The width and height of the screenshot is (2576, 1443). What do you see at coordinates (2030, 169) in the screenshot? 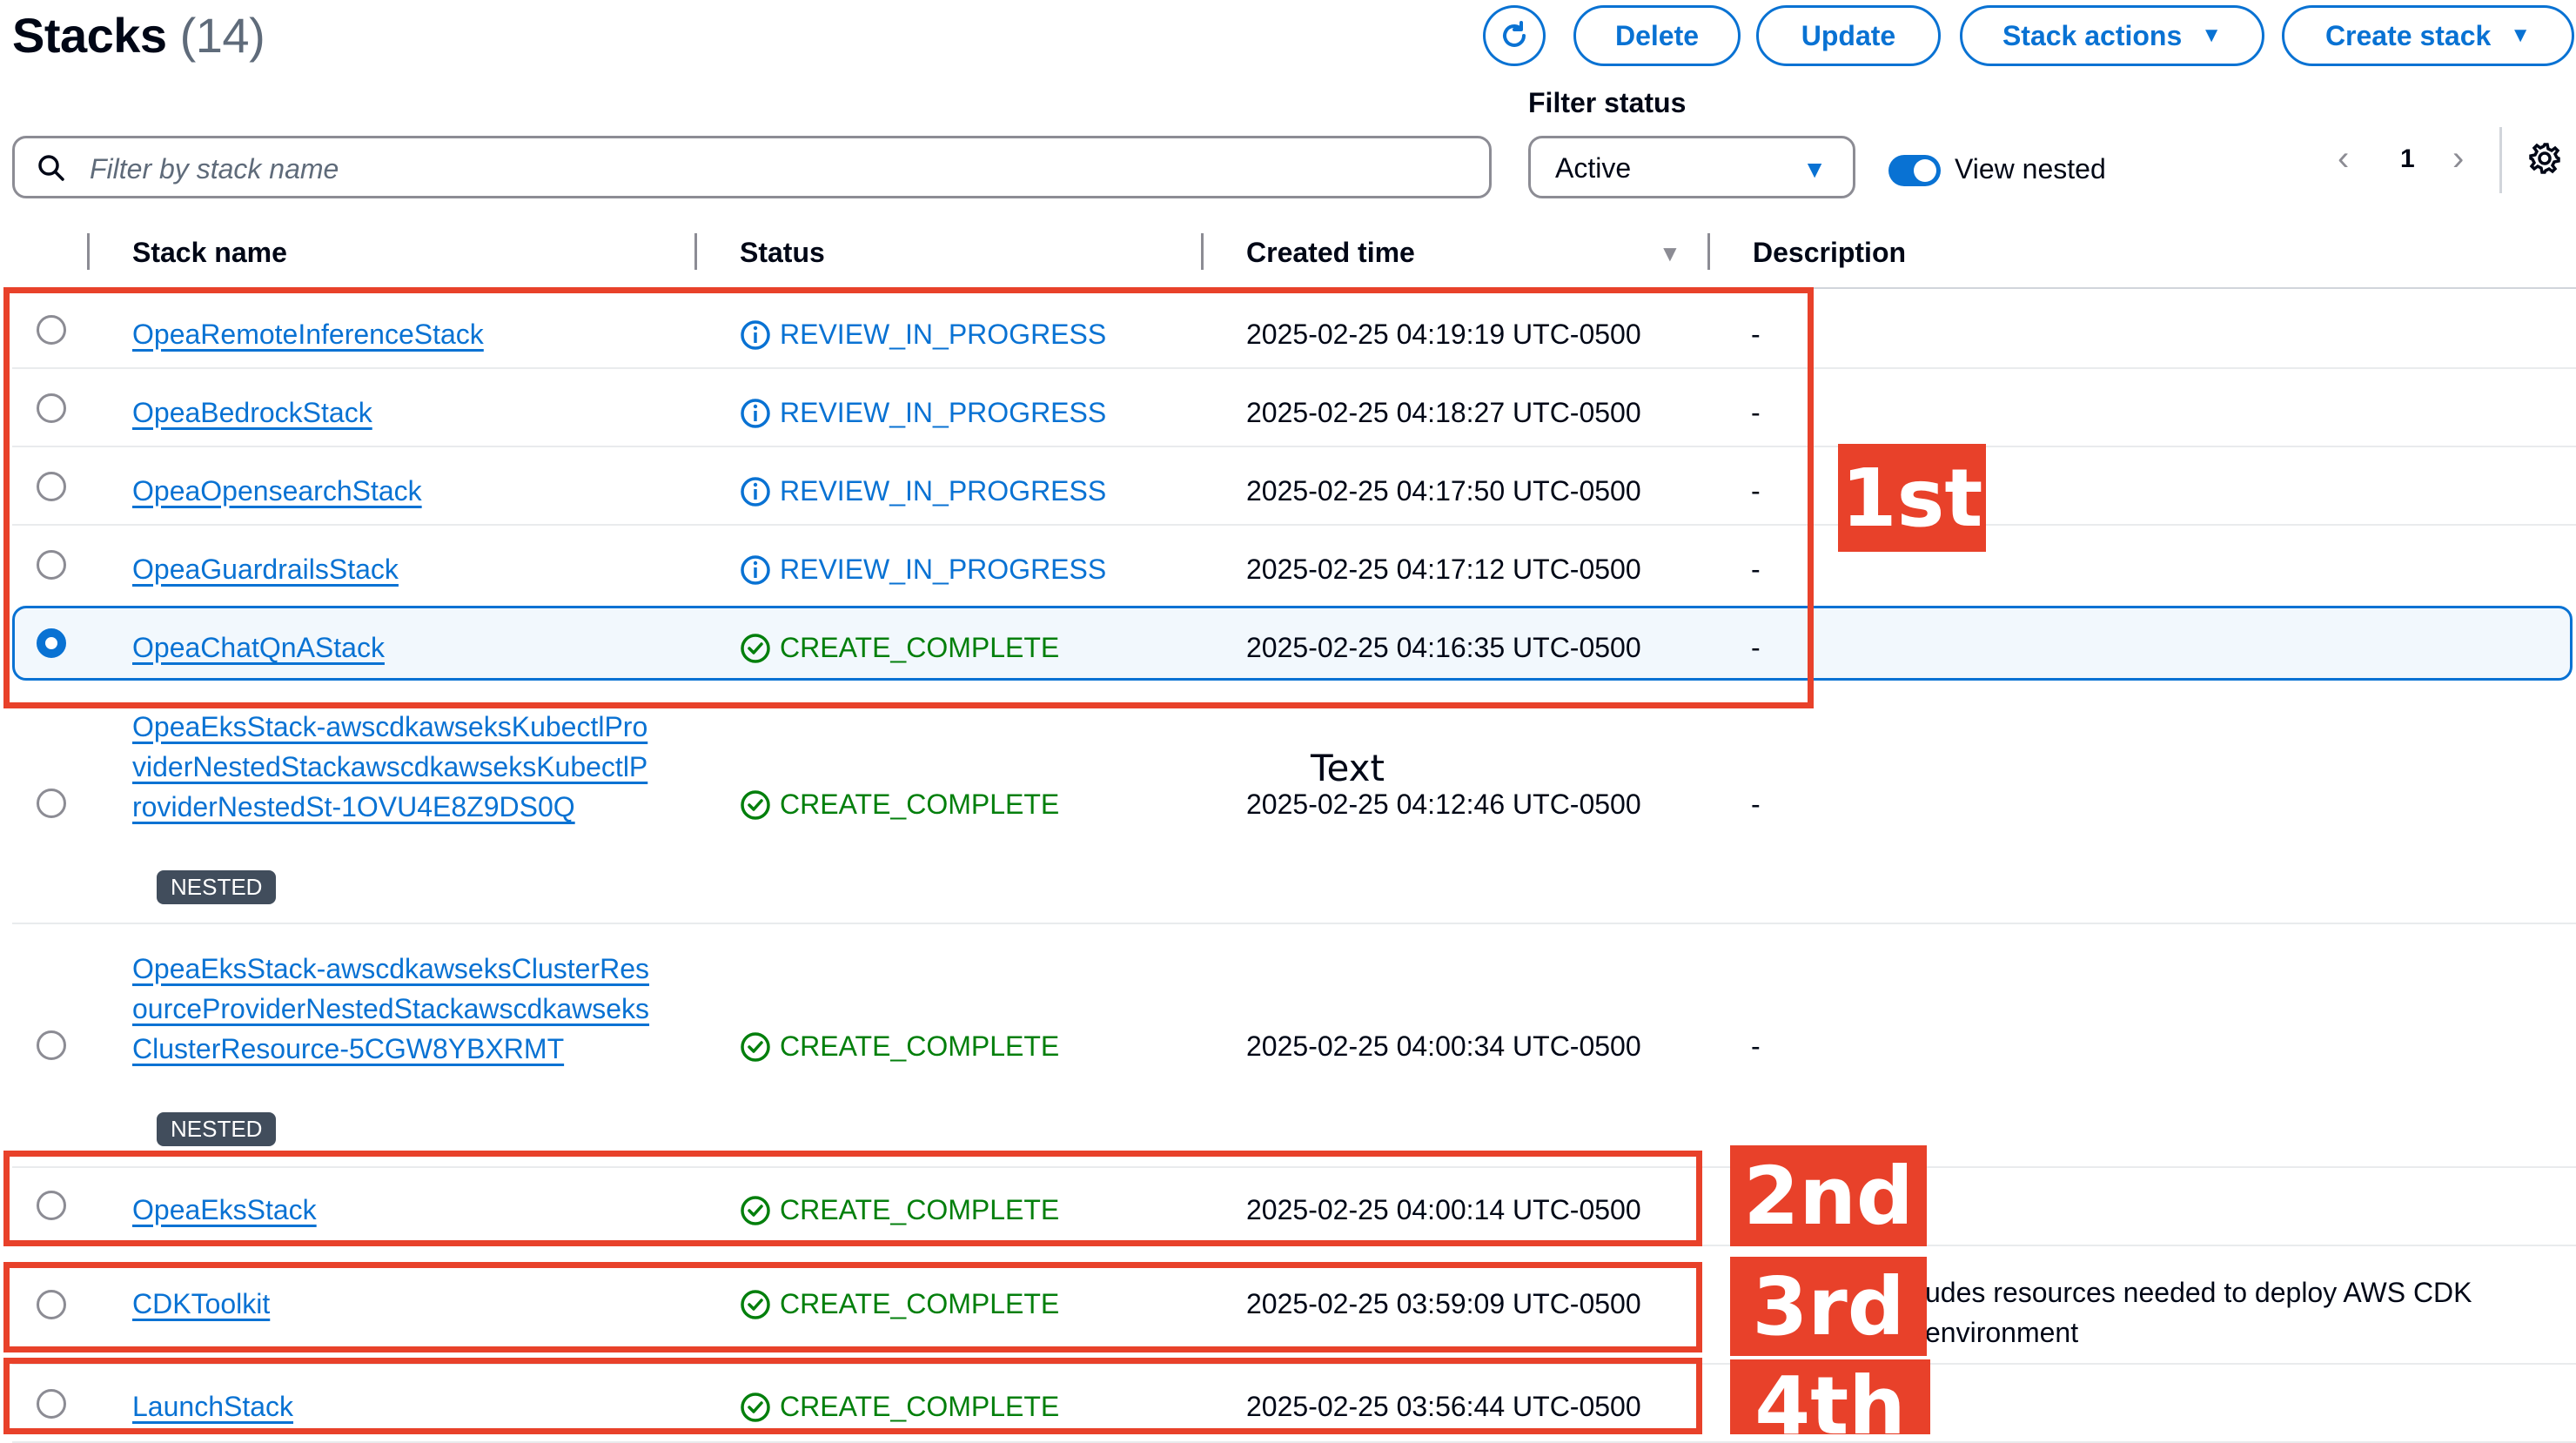
I see `view-nested-label: View nested` at bounding box center [2030, 169].